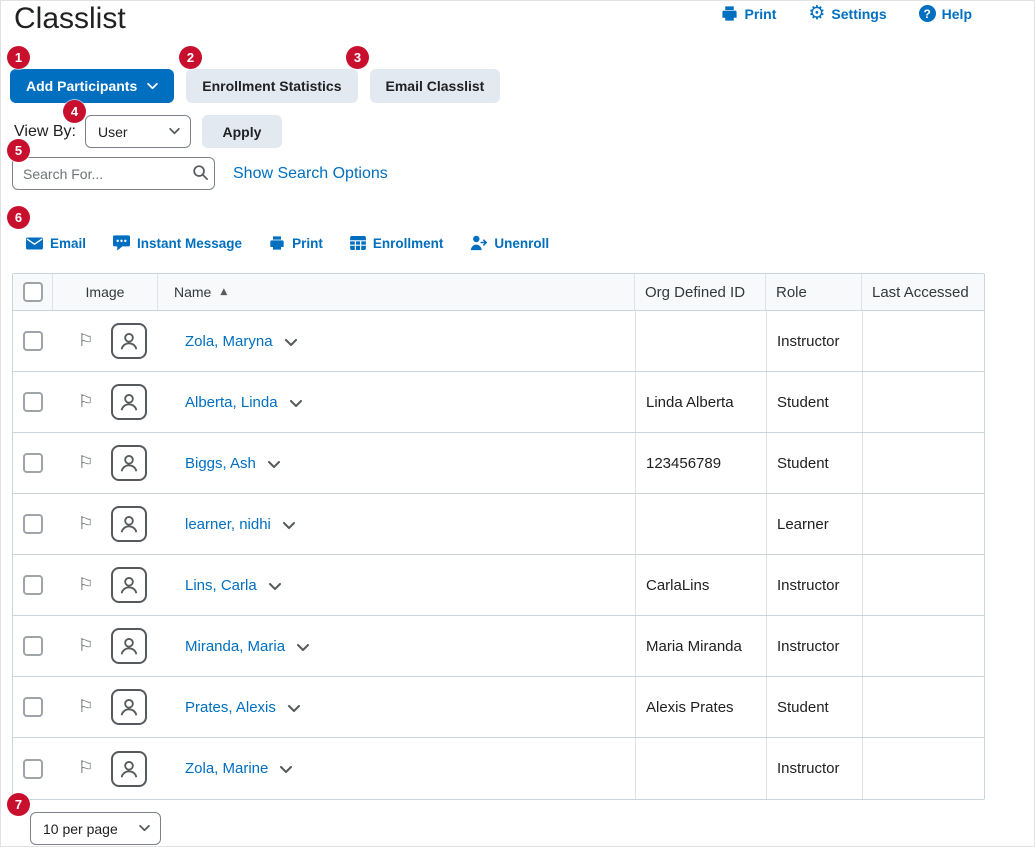 The width and height of the screenshot is (1035, 847). I want to click on row-name-cell: Lins, Carla, so click(396, 585).